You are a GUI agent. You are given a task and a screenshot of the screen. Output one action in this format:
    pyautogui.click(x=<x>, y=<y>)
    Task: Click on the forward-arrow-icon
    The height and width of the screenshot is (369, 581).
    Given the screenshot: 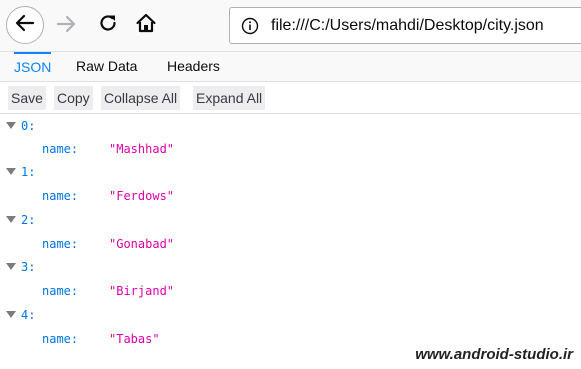 What is the action you would take?
    pyautogui.click(x=66, y=26)
    